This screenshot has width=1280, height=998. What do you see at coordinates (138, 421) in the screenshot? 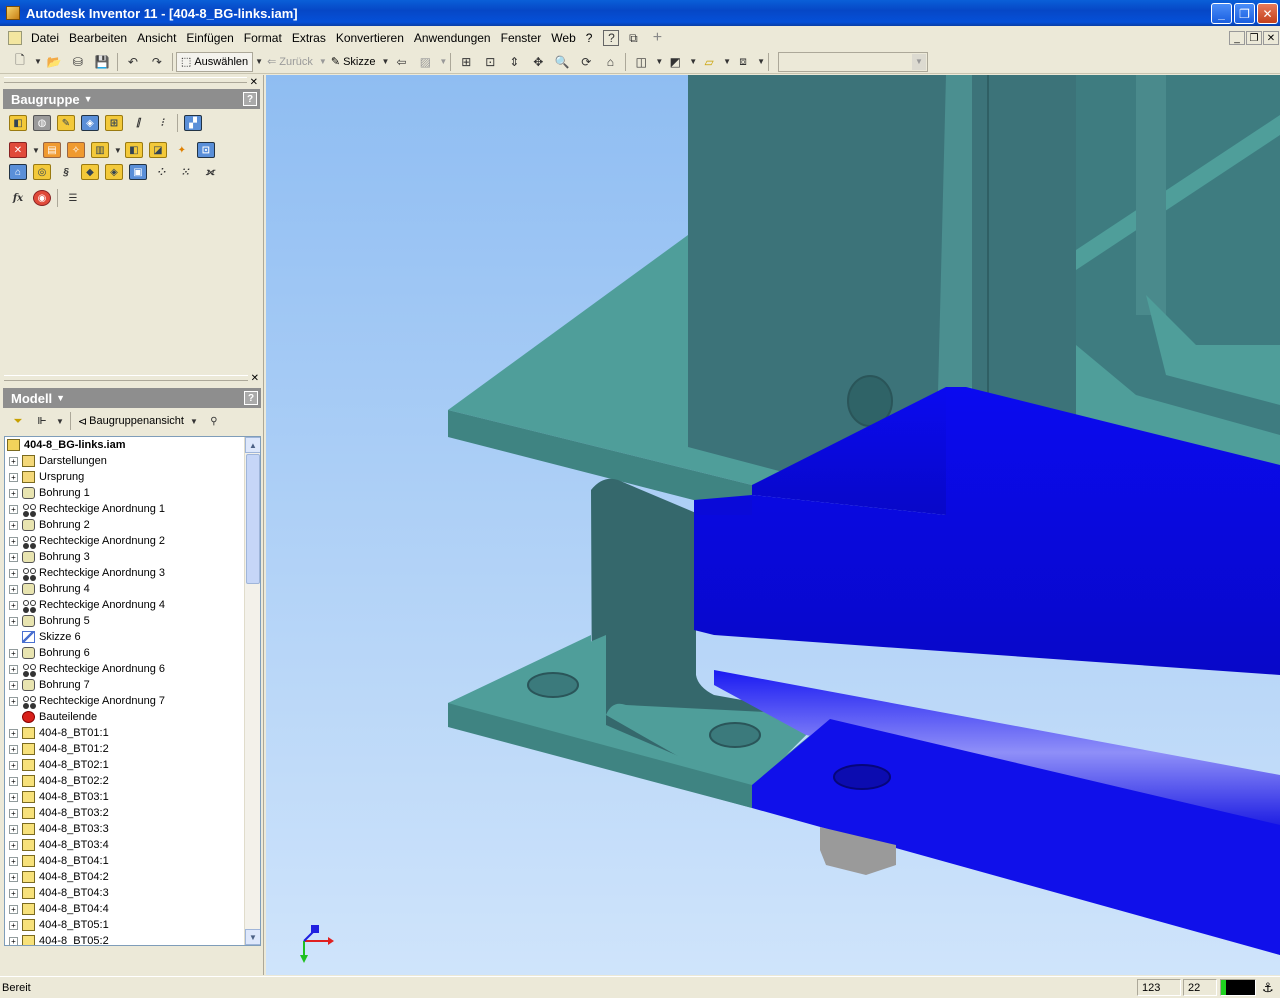
I see `assembly-view-dropdown: ⊲ Baugruppenansicht ▼` at bounding box center [138, 421].